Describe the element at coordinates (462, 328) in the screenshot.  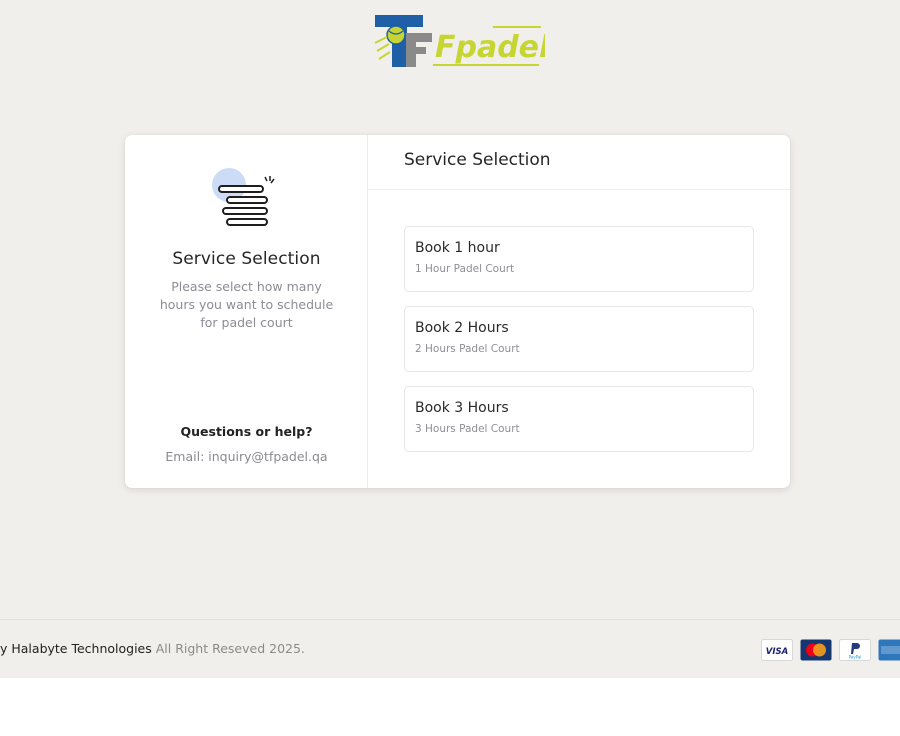
I see `option-name: Book 2 Hours` at that location.